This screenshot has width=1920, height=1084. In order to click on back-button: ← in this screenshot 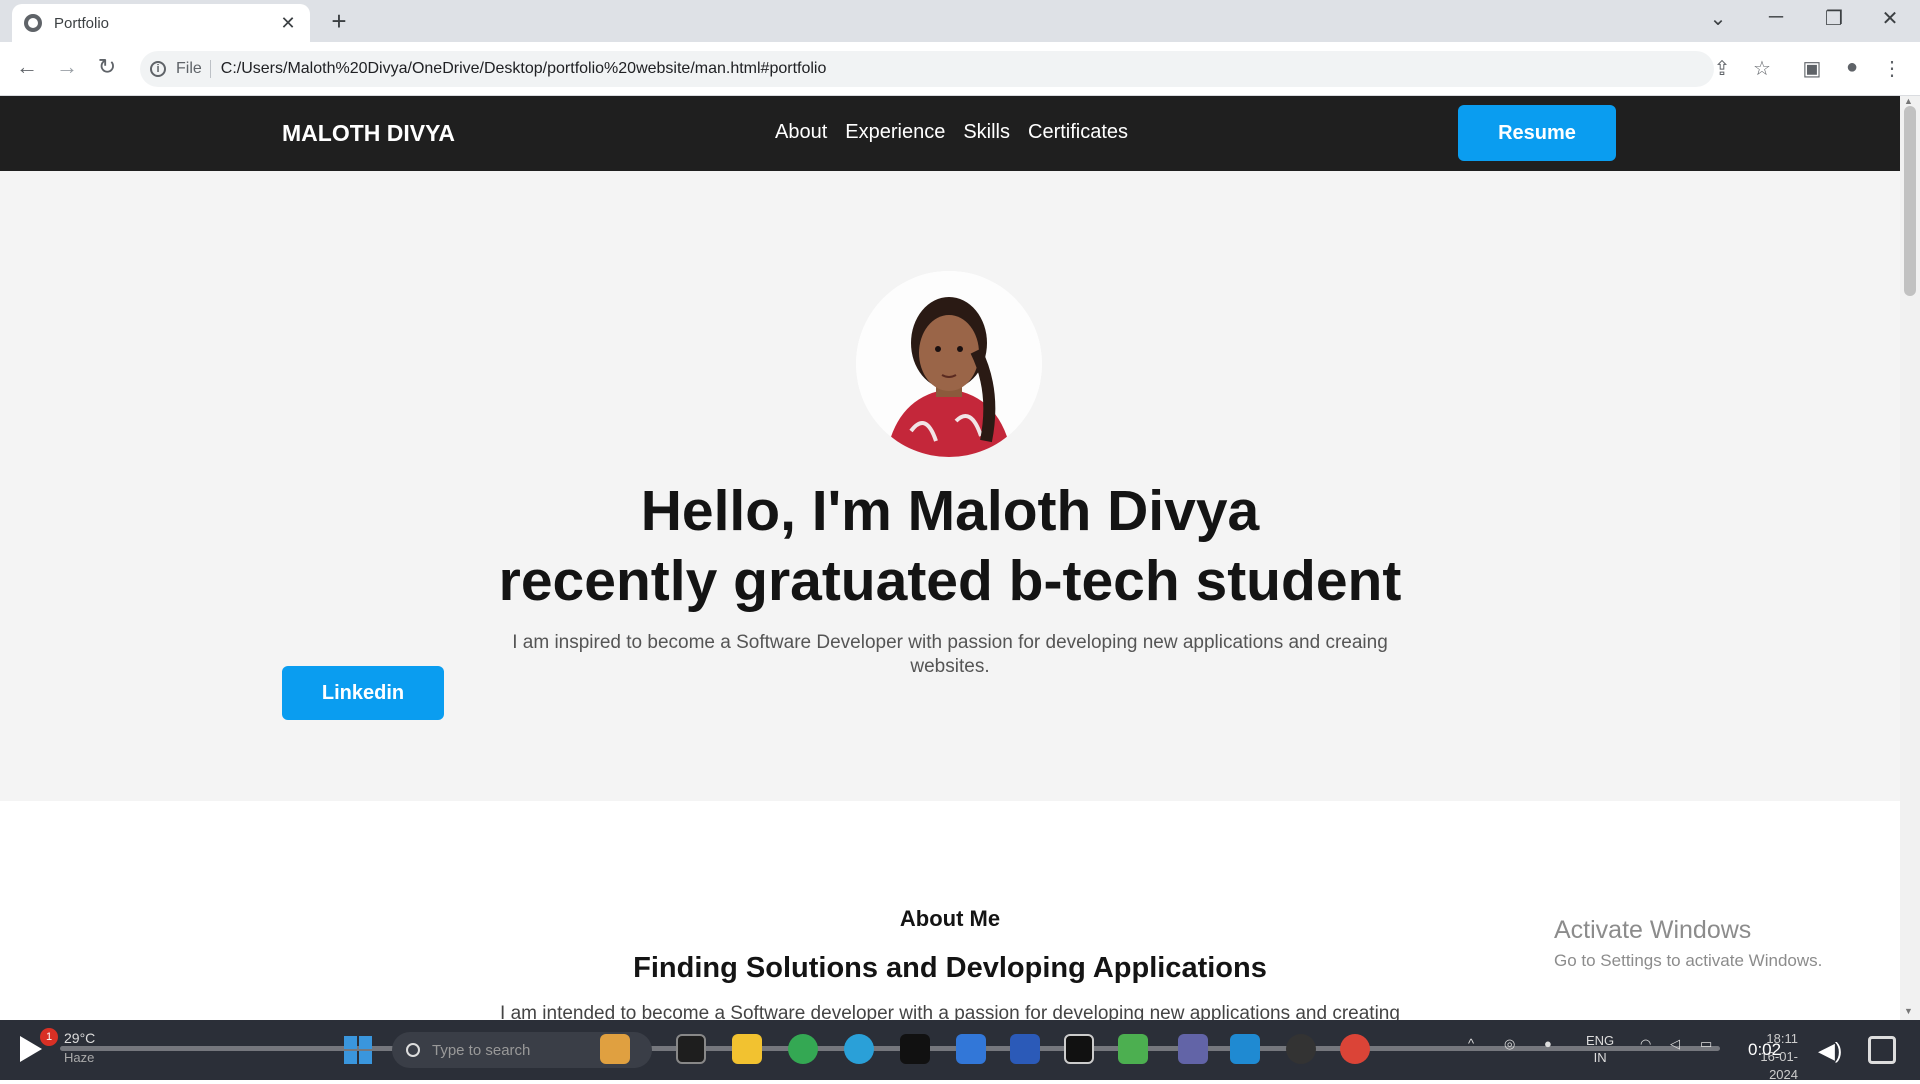, I will do `click(27, 67)`.